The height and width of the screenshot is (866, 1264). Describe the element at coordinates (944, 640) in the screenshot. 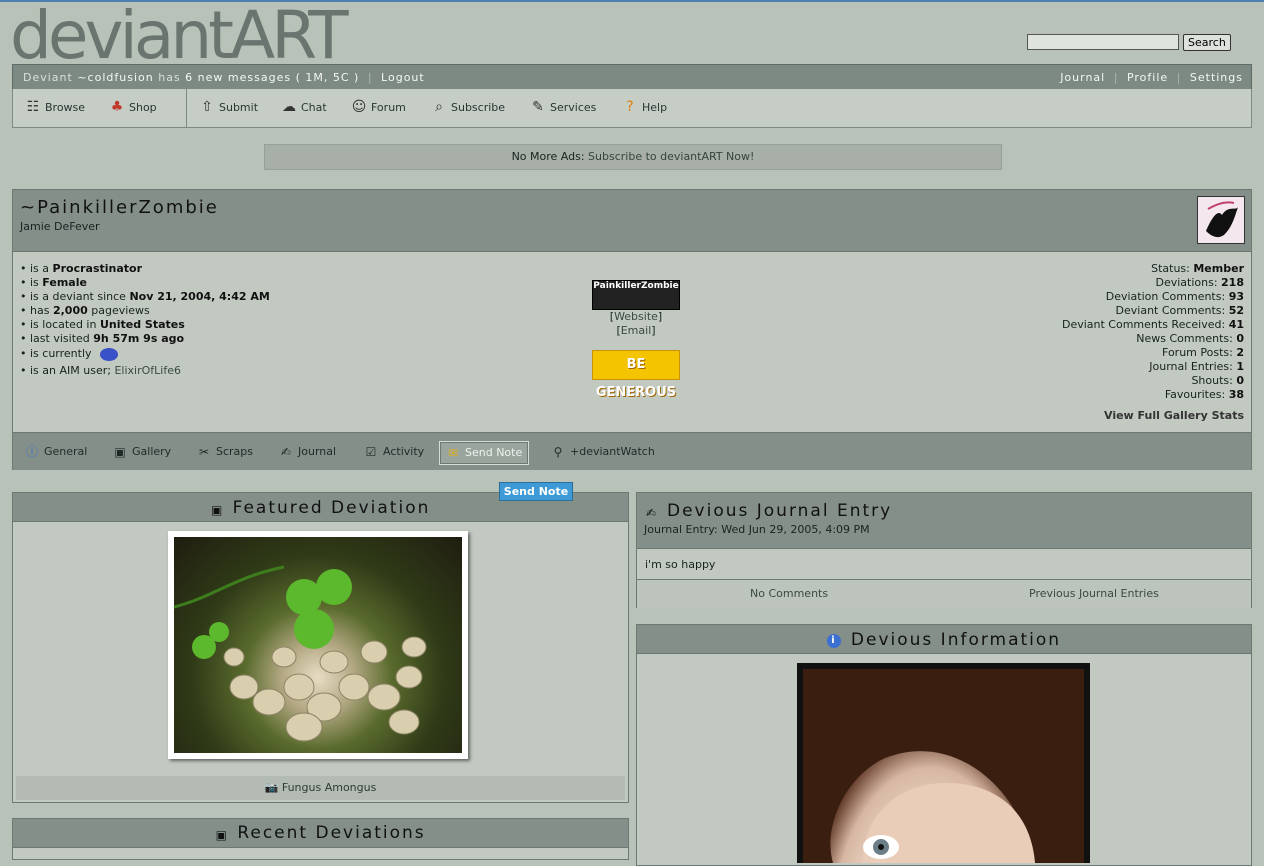

I see `panel-title: i Devious Information` at that location.